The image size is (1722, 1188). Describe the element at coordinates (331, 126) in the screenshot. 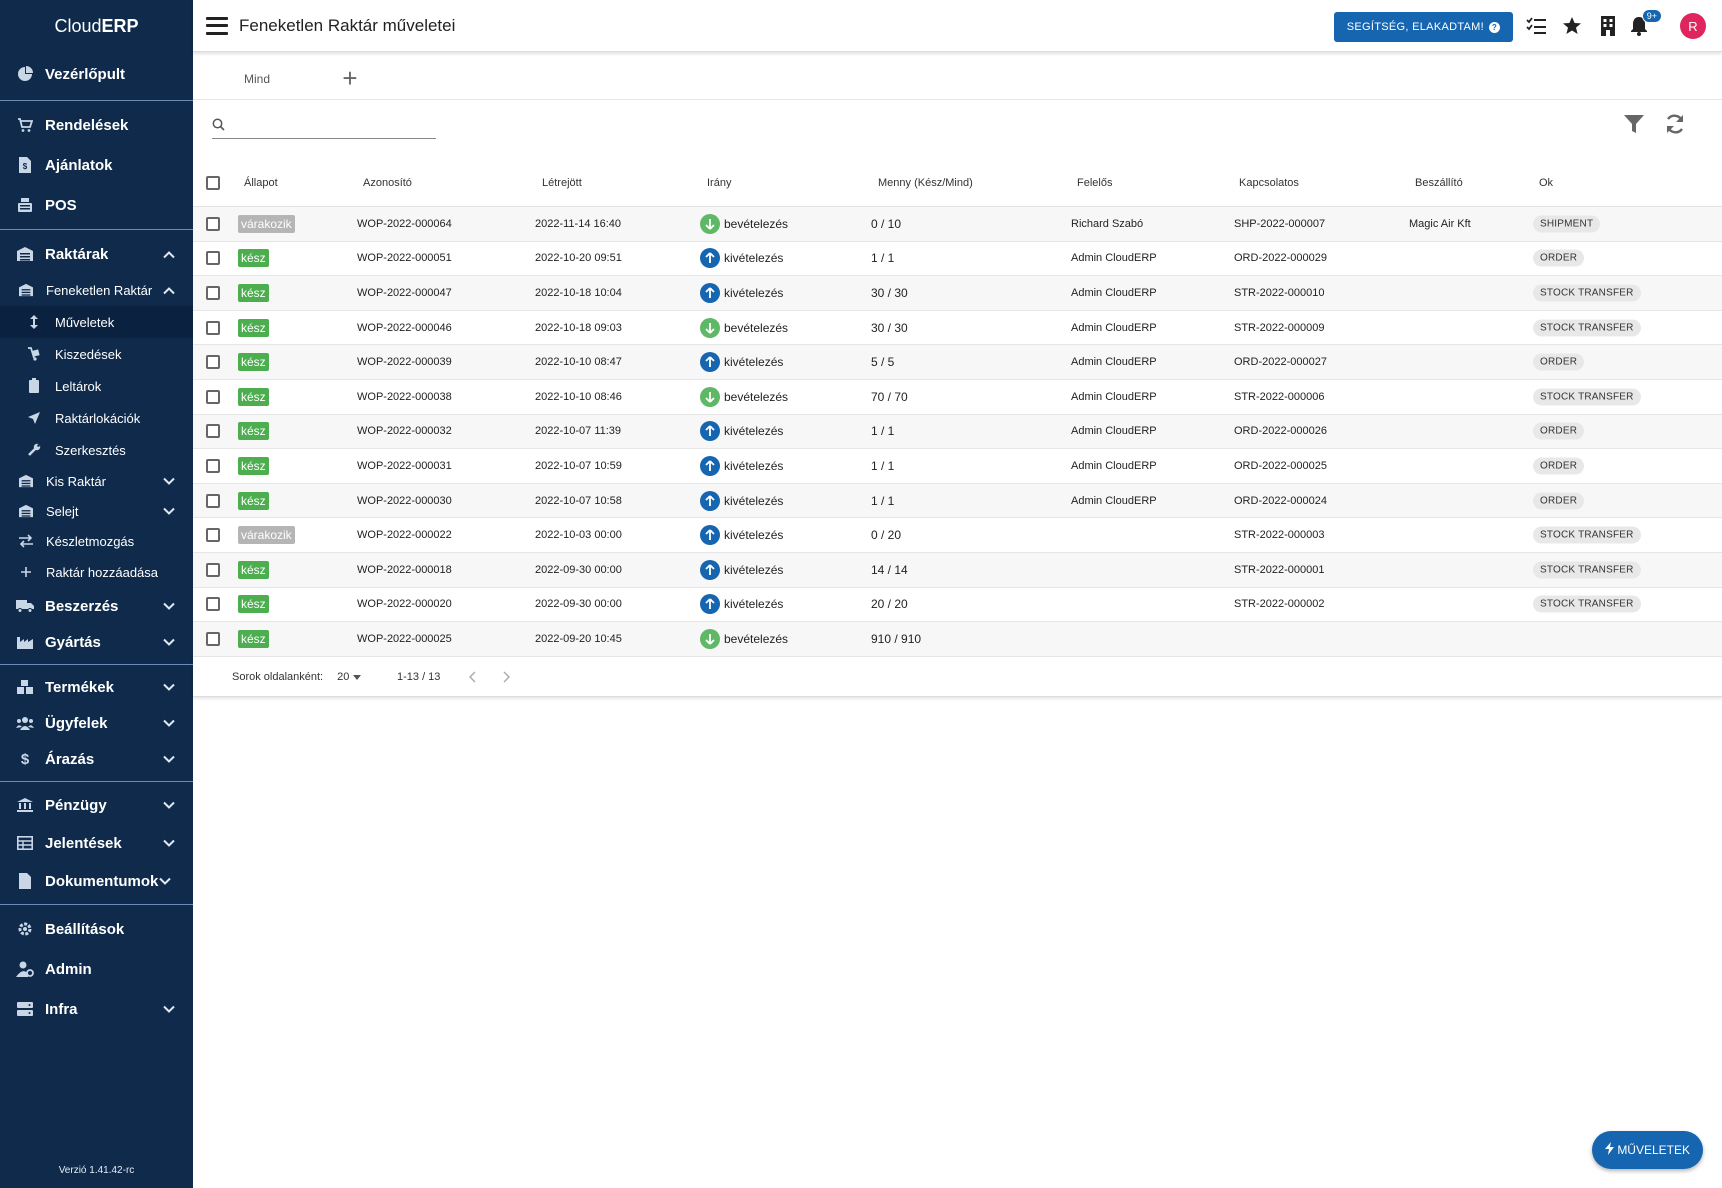

I see `search-input` at that location.